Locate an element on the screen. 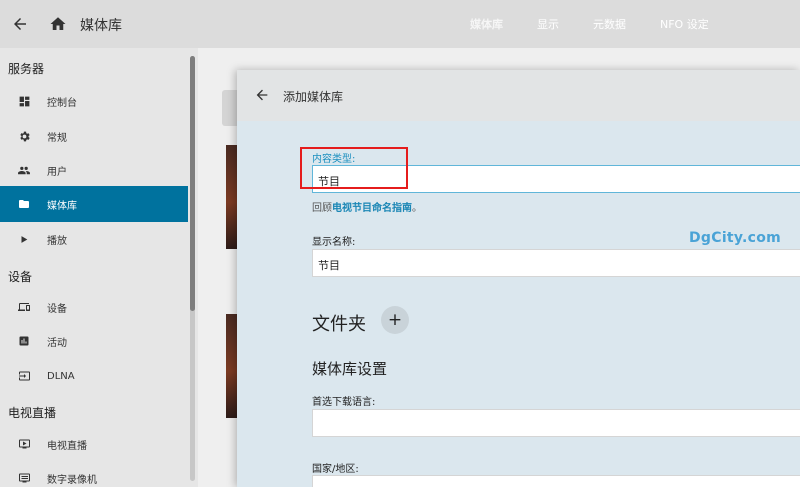  tab-libraries: 媒体库 is located at coordinates (486, 24).